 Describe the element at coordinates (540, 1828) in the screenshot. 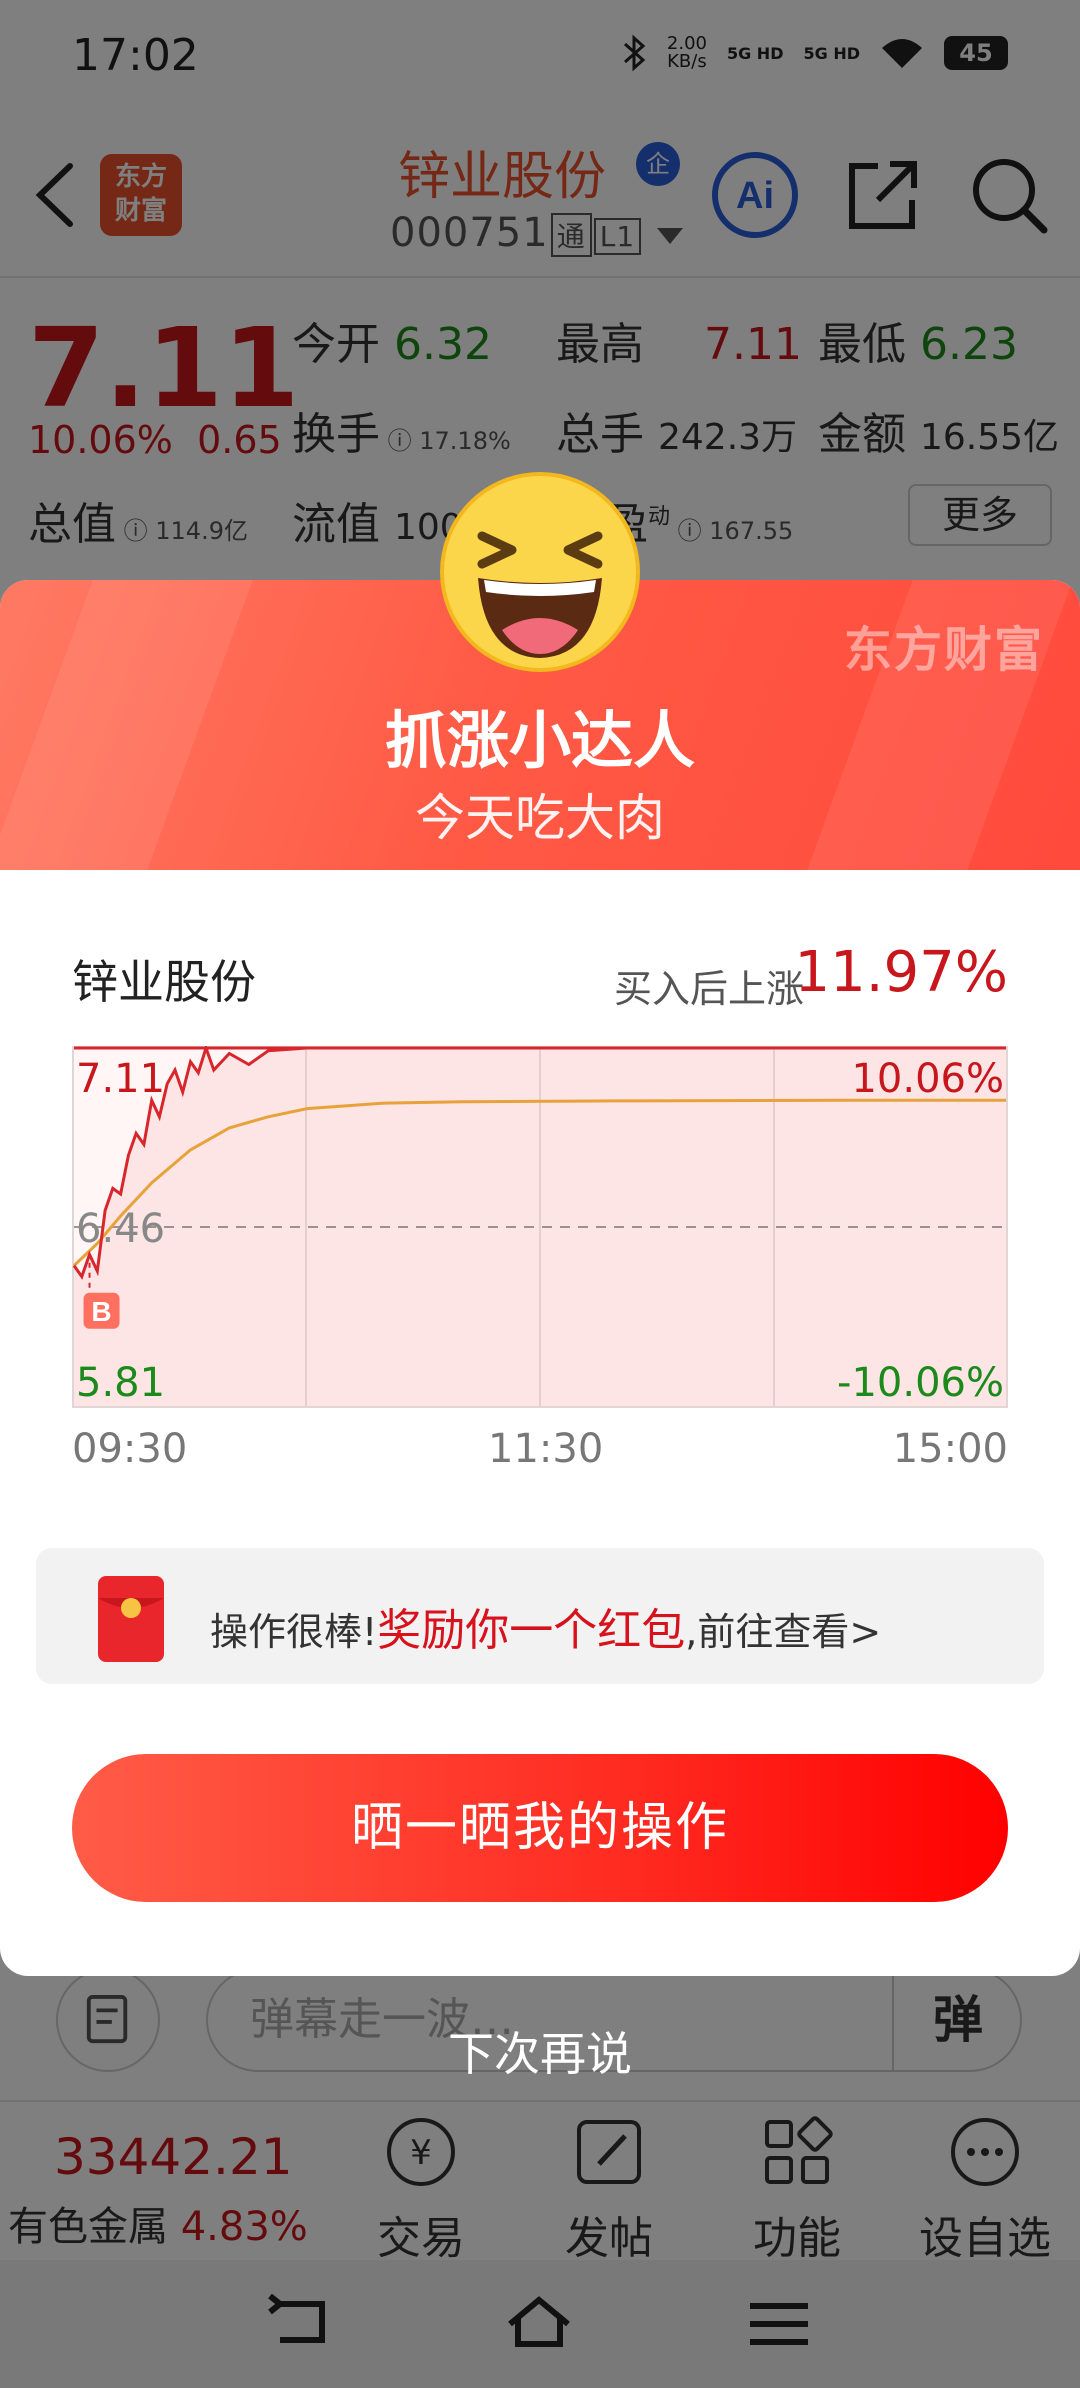

I see `share-operation-button: 晒一晒我的操作` at that location.